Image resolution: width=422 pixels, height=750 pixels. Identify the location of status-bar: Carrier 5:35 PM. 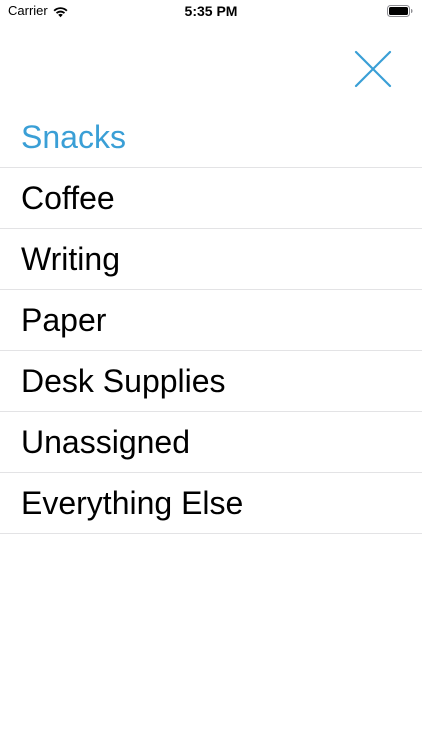
(211, 12).